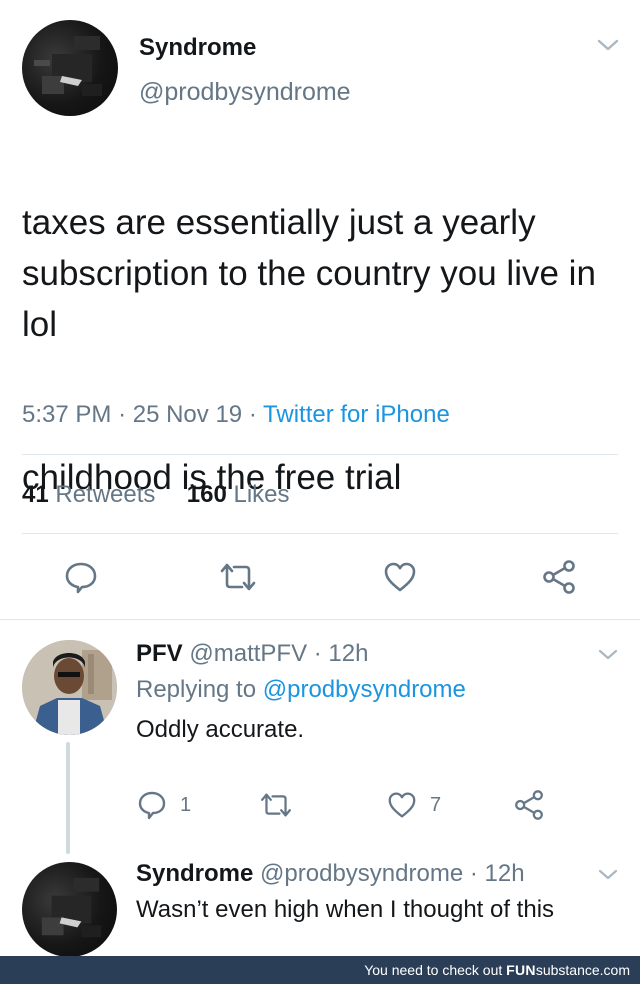 This screenshot has height=984, width=640. I want to click on thread-line, so click(68, 798).